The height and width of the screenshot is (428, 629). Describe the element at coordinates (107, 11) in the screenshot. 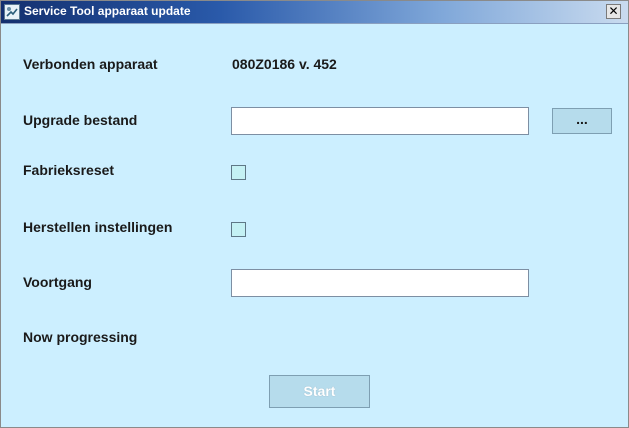

I see `window-title: Service Tool apparaat update` at that location.